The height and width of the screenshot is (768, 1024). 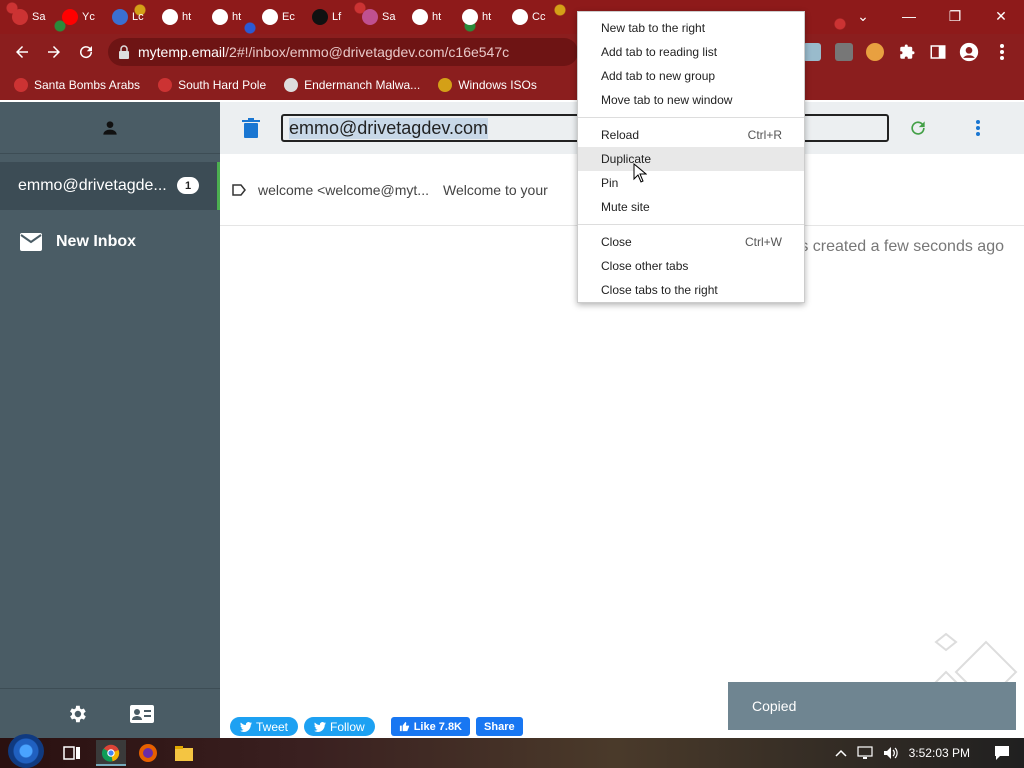 I want to click on notification-icon, so click(x=1002, y=753).